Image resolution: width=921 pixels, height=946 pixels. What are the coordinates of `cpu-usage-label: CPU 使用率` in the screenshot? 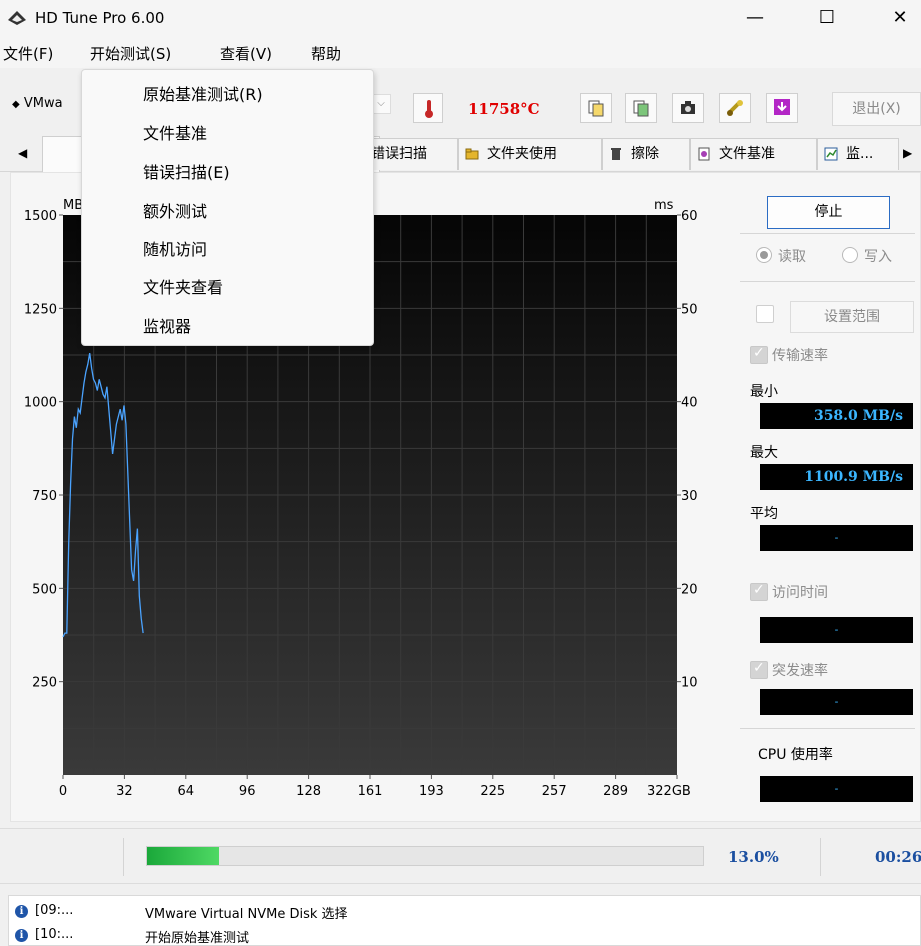 It's located at (795, 755).